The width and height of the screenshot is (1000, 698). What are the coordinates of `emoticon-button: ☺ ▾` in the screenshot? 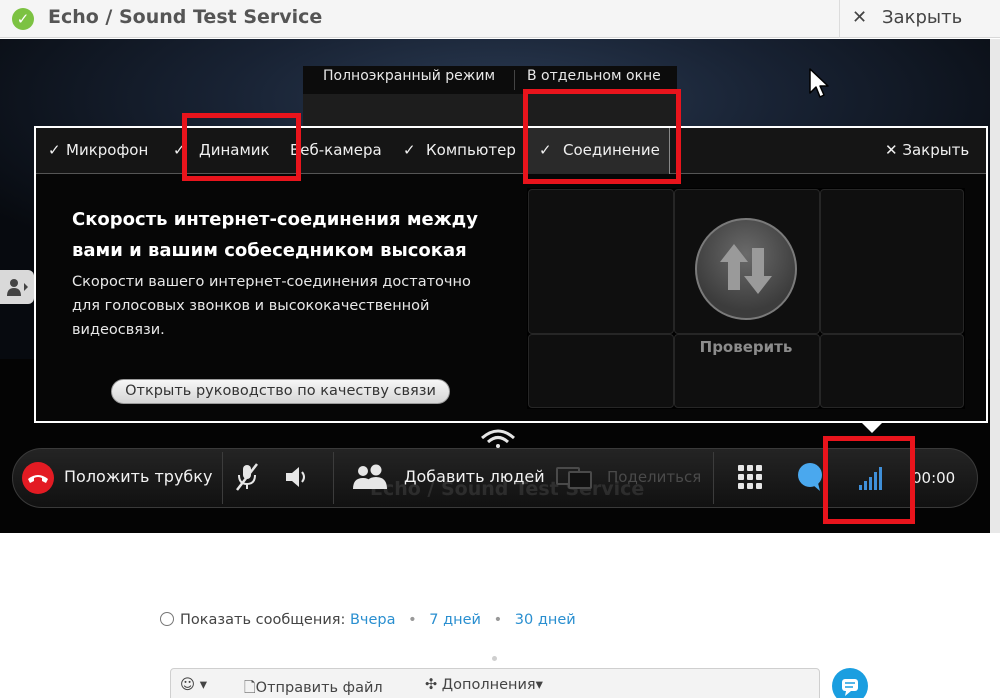 It's located at (193, 685).